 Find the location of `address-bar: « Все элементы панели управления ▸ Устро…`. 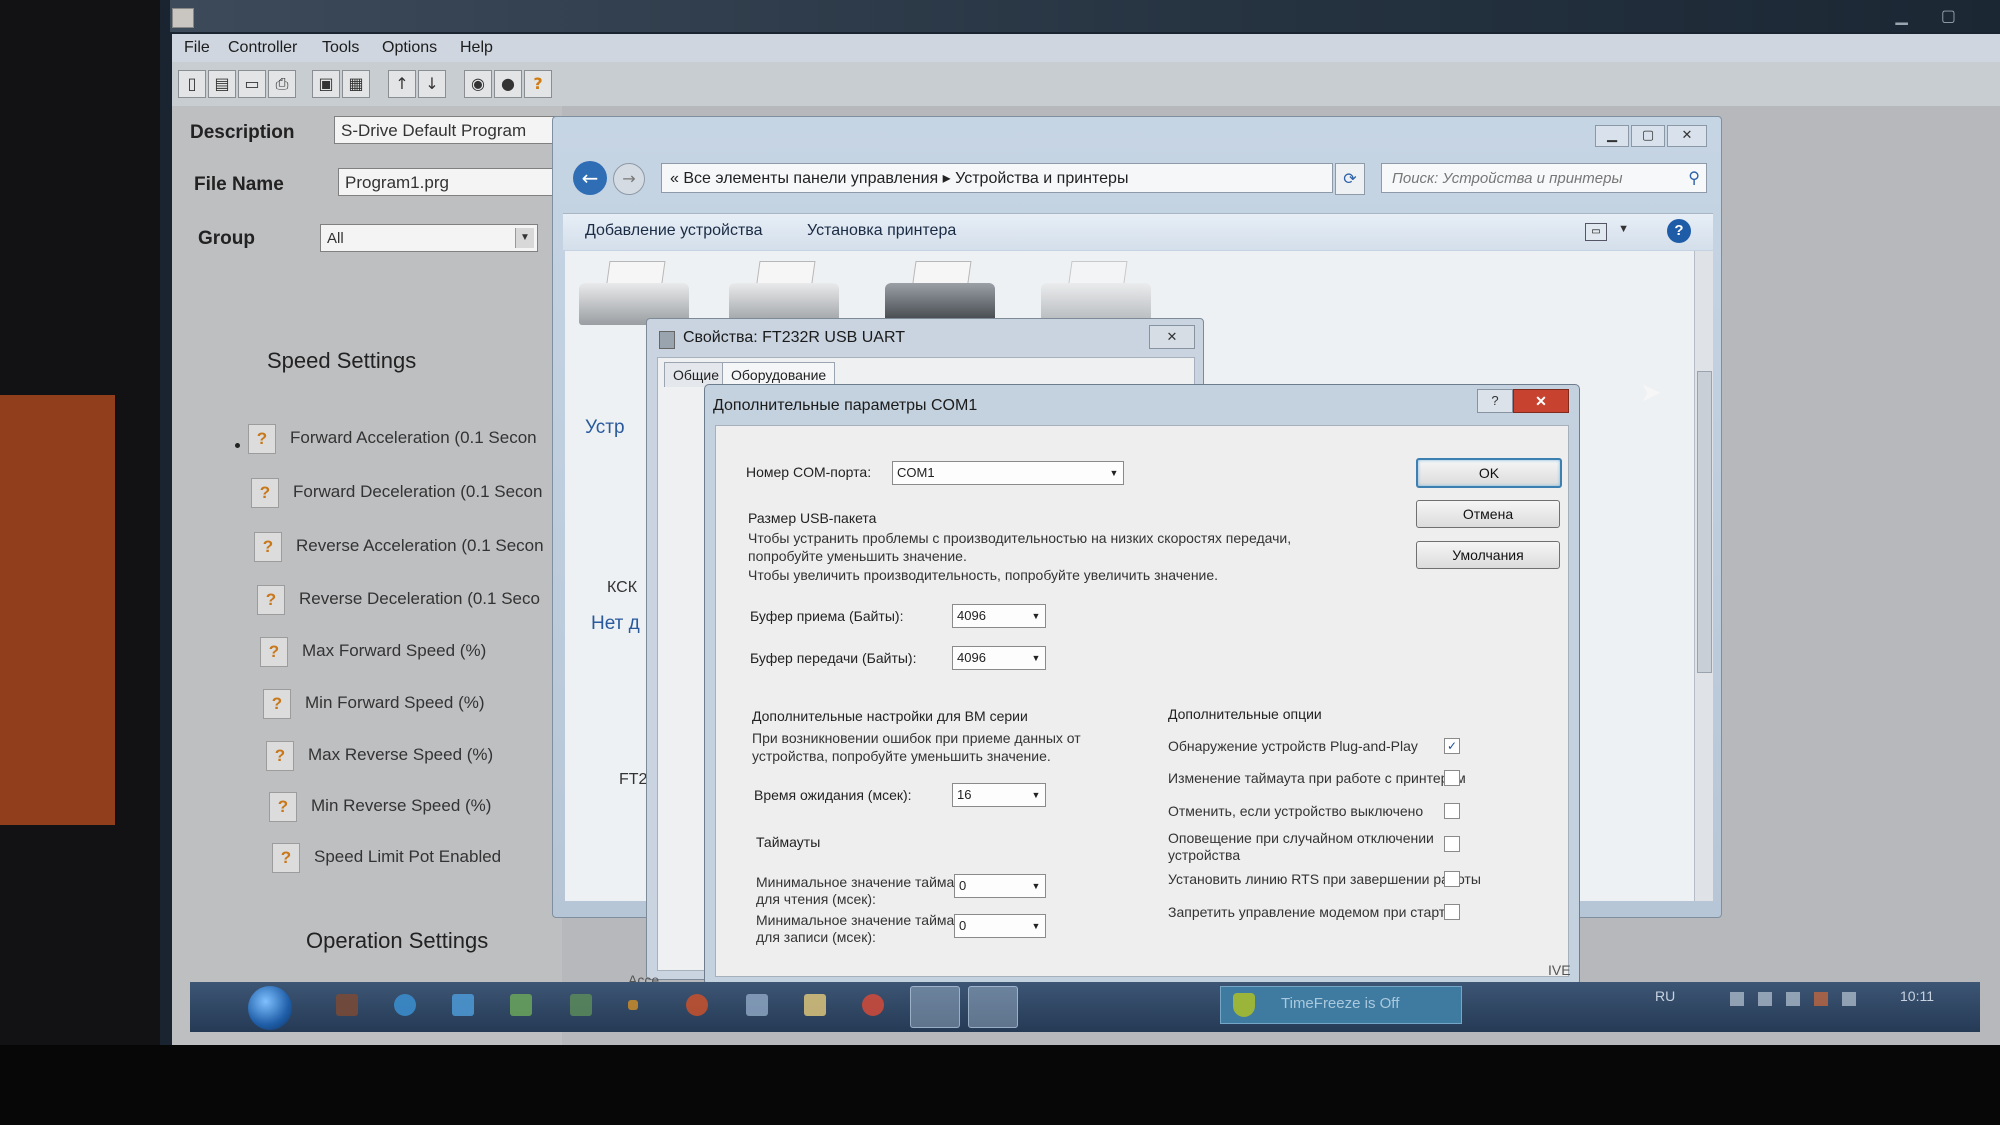

address-bar: « Все элементы панели управления ▸ Устро… is located at coordinates (997, 178).